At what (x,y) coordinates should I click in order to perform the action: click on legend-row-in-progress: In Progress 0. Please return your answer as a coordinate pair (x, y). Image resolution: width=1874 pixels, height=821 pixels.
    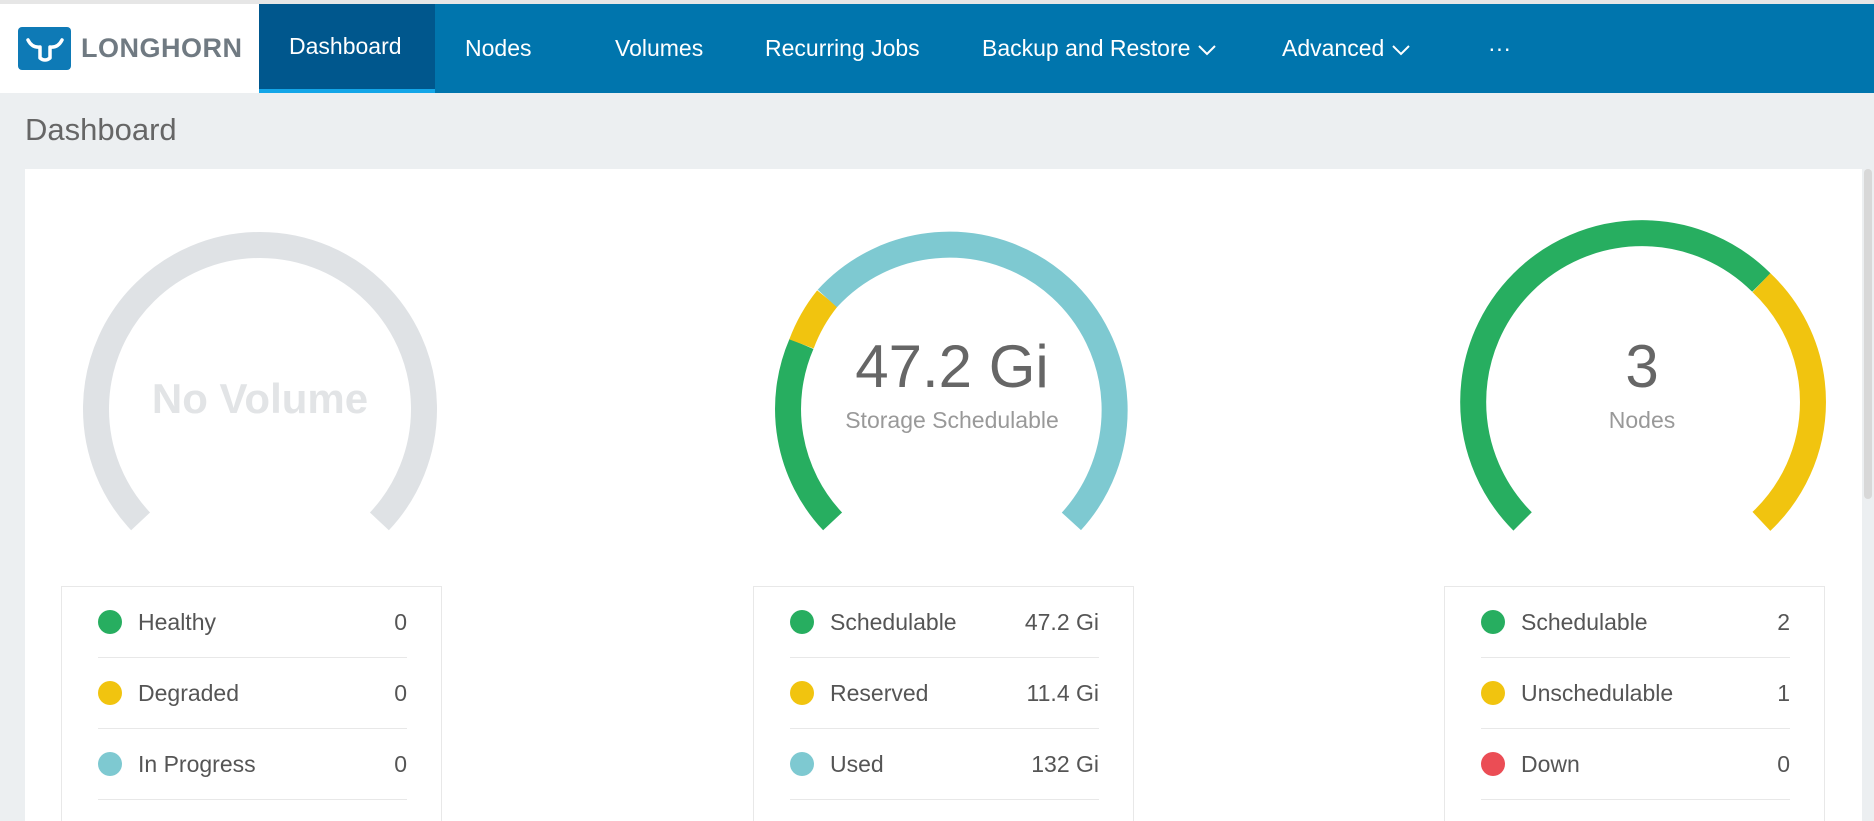
    Looking at the image, I should click on (252, 764).